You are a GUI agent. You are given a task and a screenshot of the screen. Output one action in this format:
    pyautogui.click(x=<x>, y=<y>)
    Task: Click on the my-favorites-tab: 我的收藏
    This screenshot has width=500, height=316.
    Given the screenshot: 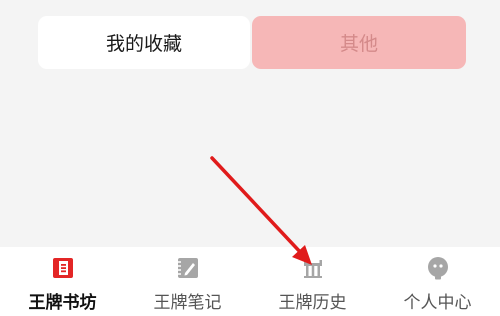 What is the action you would take?
    pyautogui.click(x=144, y=42)
    